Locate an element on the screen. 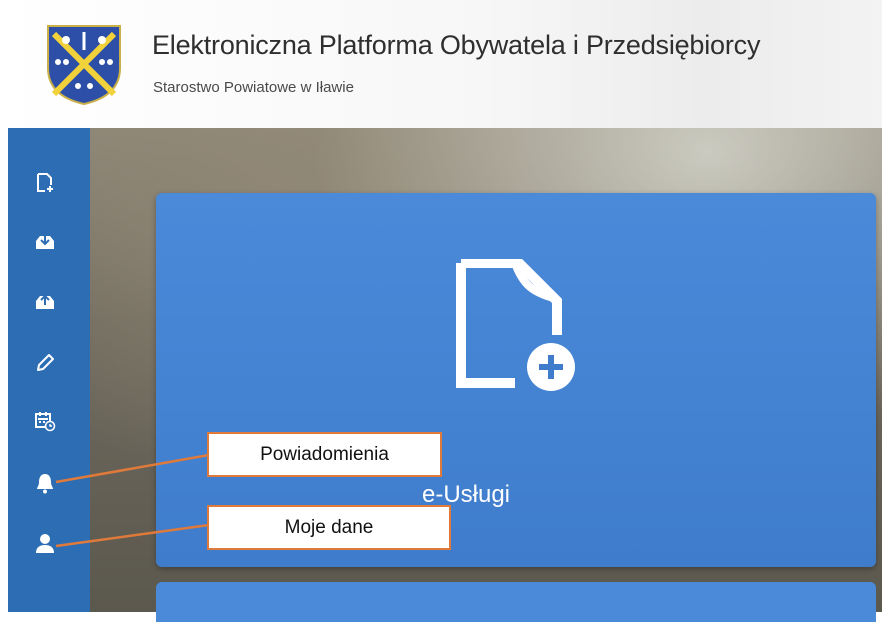 The height and width of the screenshot is (622, 882). next-tile is located at coordinates (516, 602).